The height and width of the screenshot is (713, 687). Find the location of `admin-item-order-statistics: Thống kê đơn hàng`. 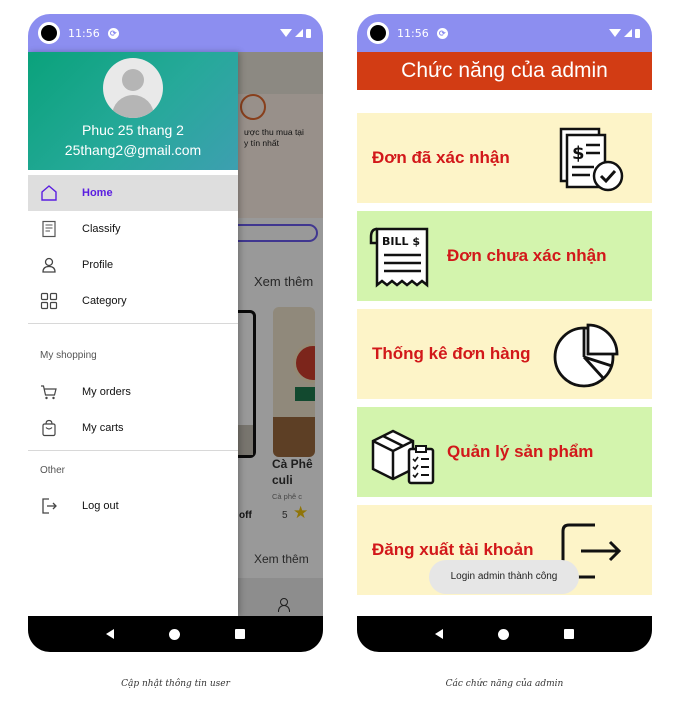

admin-item-order-statistics: Thống kê đơn hàng is located at coordinates (504, 354).